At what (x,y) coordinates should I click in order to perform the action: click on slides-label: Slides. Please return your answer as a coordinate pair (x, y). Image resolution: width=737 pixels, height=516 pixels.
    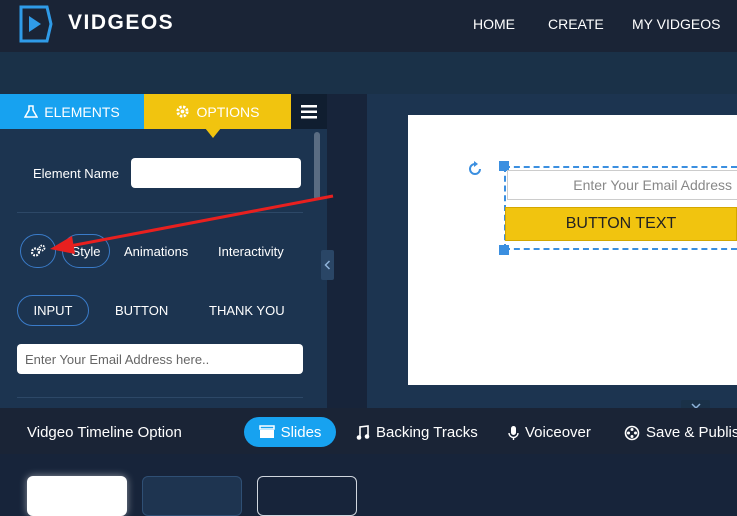
    Looking at the image, I should click on (301, 432).